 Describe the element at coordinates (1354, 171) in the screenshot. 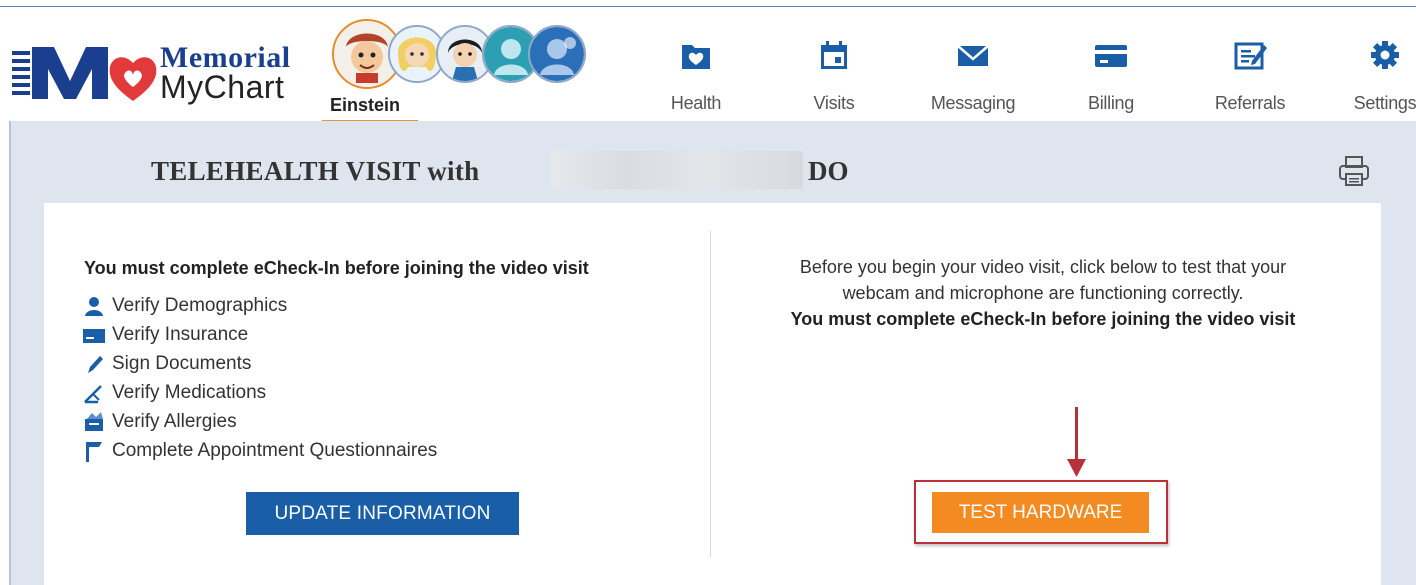

I see `print-icon` at that location.